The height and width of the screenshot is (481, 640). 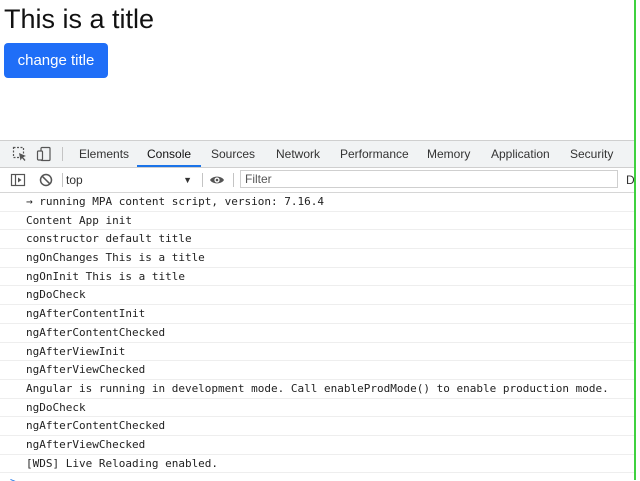 What do you see at coordinates (317, 464) in the screenshot?
I see `console-message: [WDS] Live Reloading enabled.` at bounding box center [317, 464].